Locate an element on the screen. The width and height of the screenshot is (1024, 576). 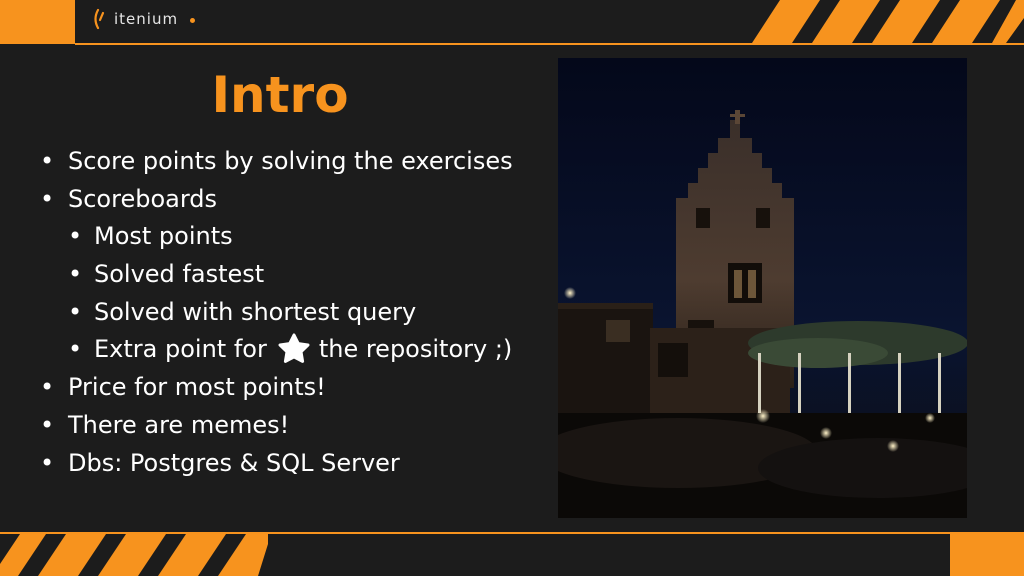
bullet-item: • Score points by solving the exercises is located at coordinates (300, 162).